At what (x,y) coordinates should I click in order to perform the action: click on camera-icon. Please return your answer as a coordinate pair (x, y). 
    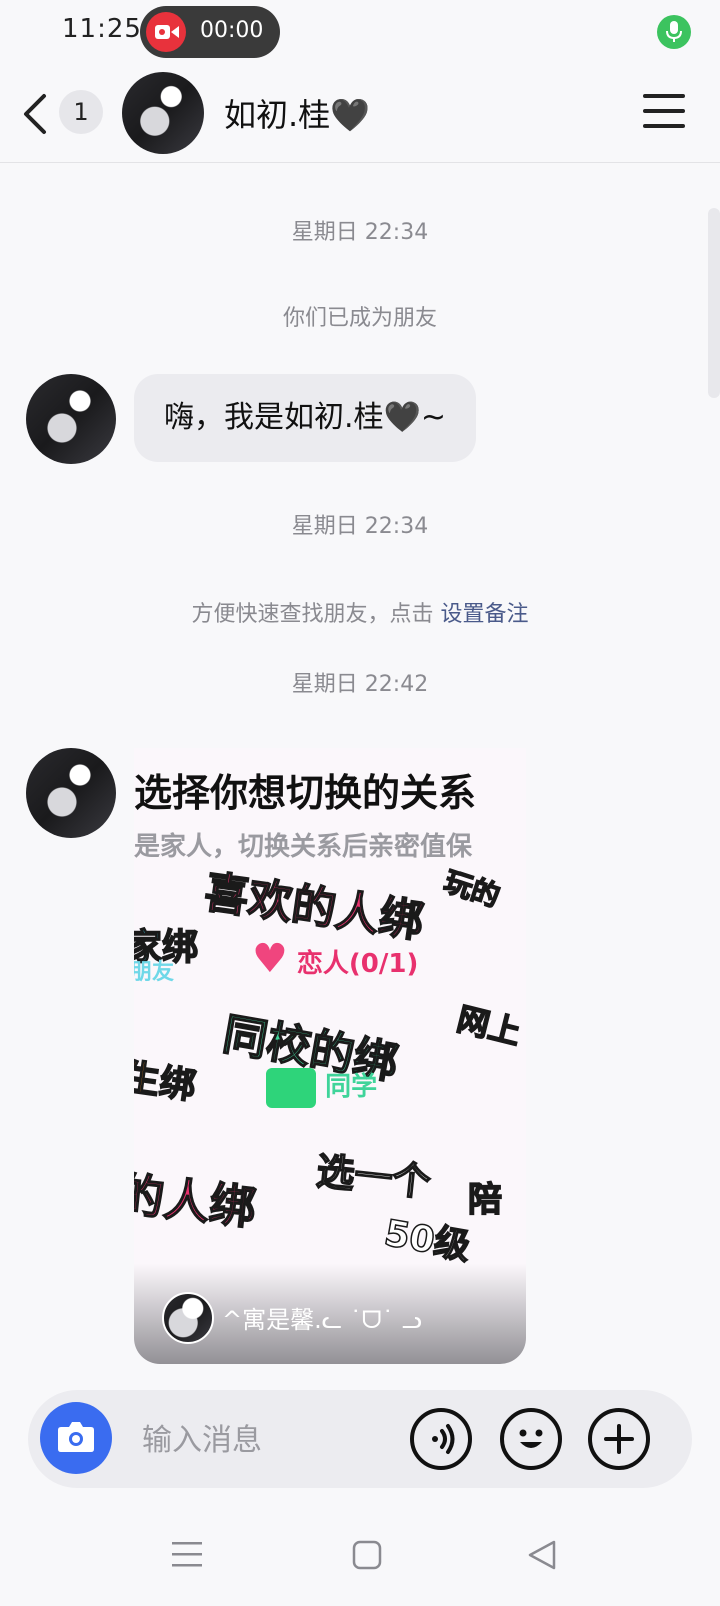
    Looking at the image, I should click on (76, 1437).